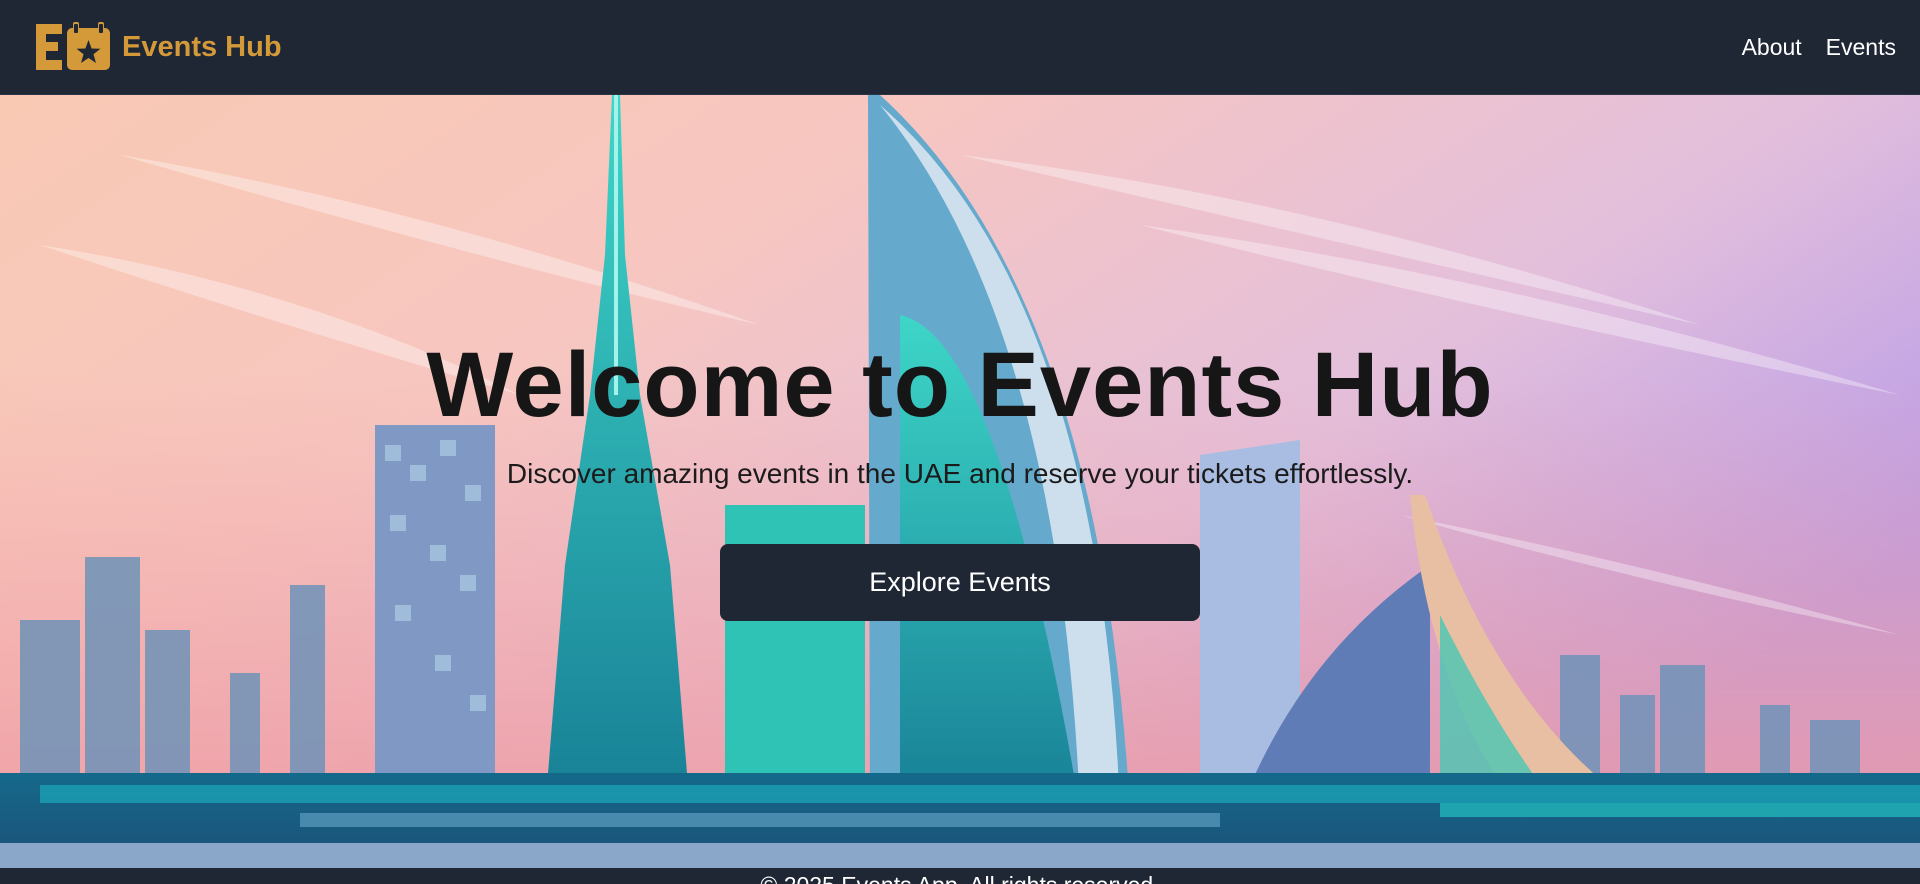 Image resolution: width=1920 pixels, height=884 pixels. What do you see at coordinates (1819, 47) in the screenshot?
I see `main-nav: About Events` at bounding box center [1819, 47].